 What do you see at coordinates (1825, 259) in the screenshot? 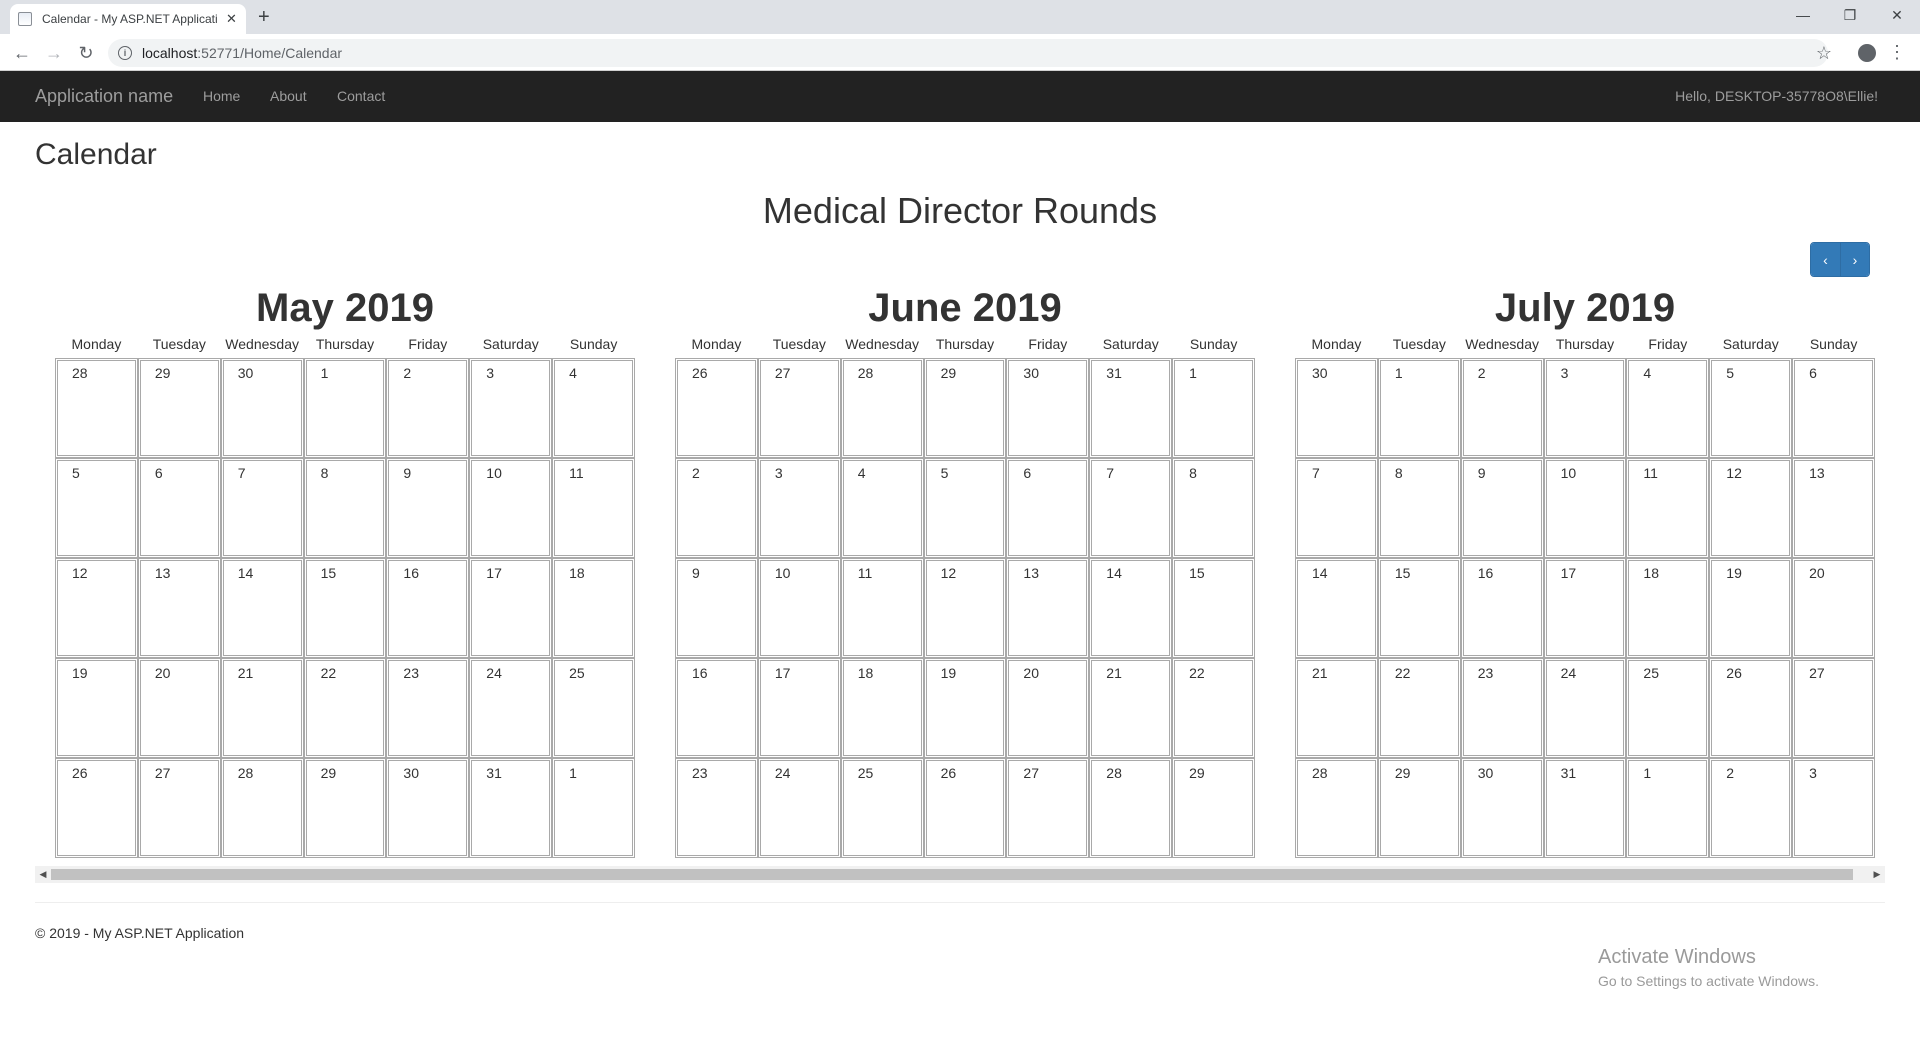
I see `prev-month-button: ‹` at bounding box center [1825, 259].